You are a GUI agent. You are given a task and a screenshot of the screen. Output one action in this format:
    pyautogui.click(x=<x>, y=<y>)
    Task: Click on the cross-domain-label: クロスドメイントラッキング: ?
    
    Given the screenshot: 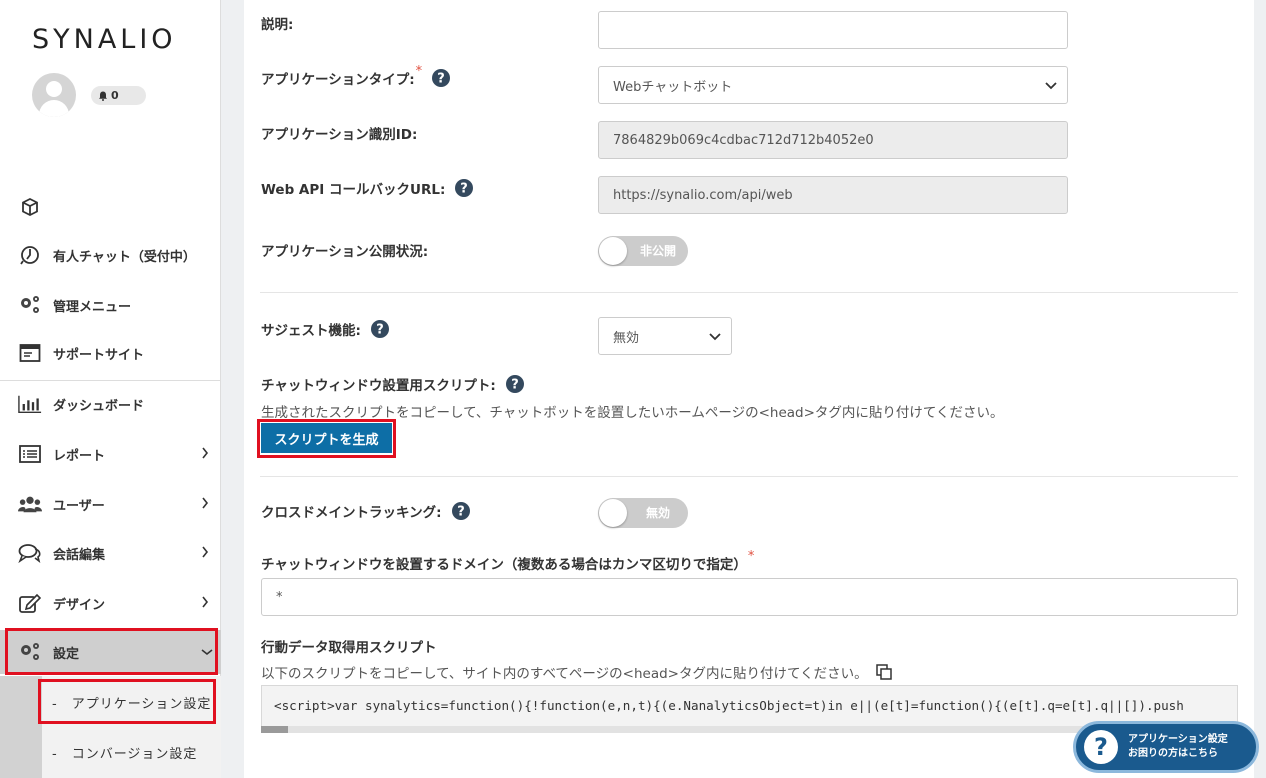 What is the action you would take?
    pyautogui.click(x=365, y=511)
    